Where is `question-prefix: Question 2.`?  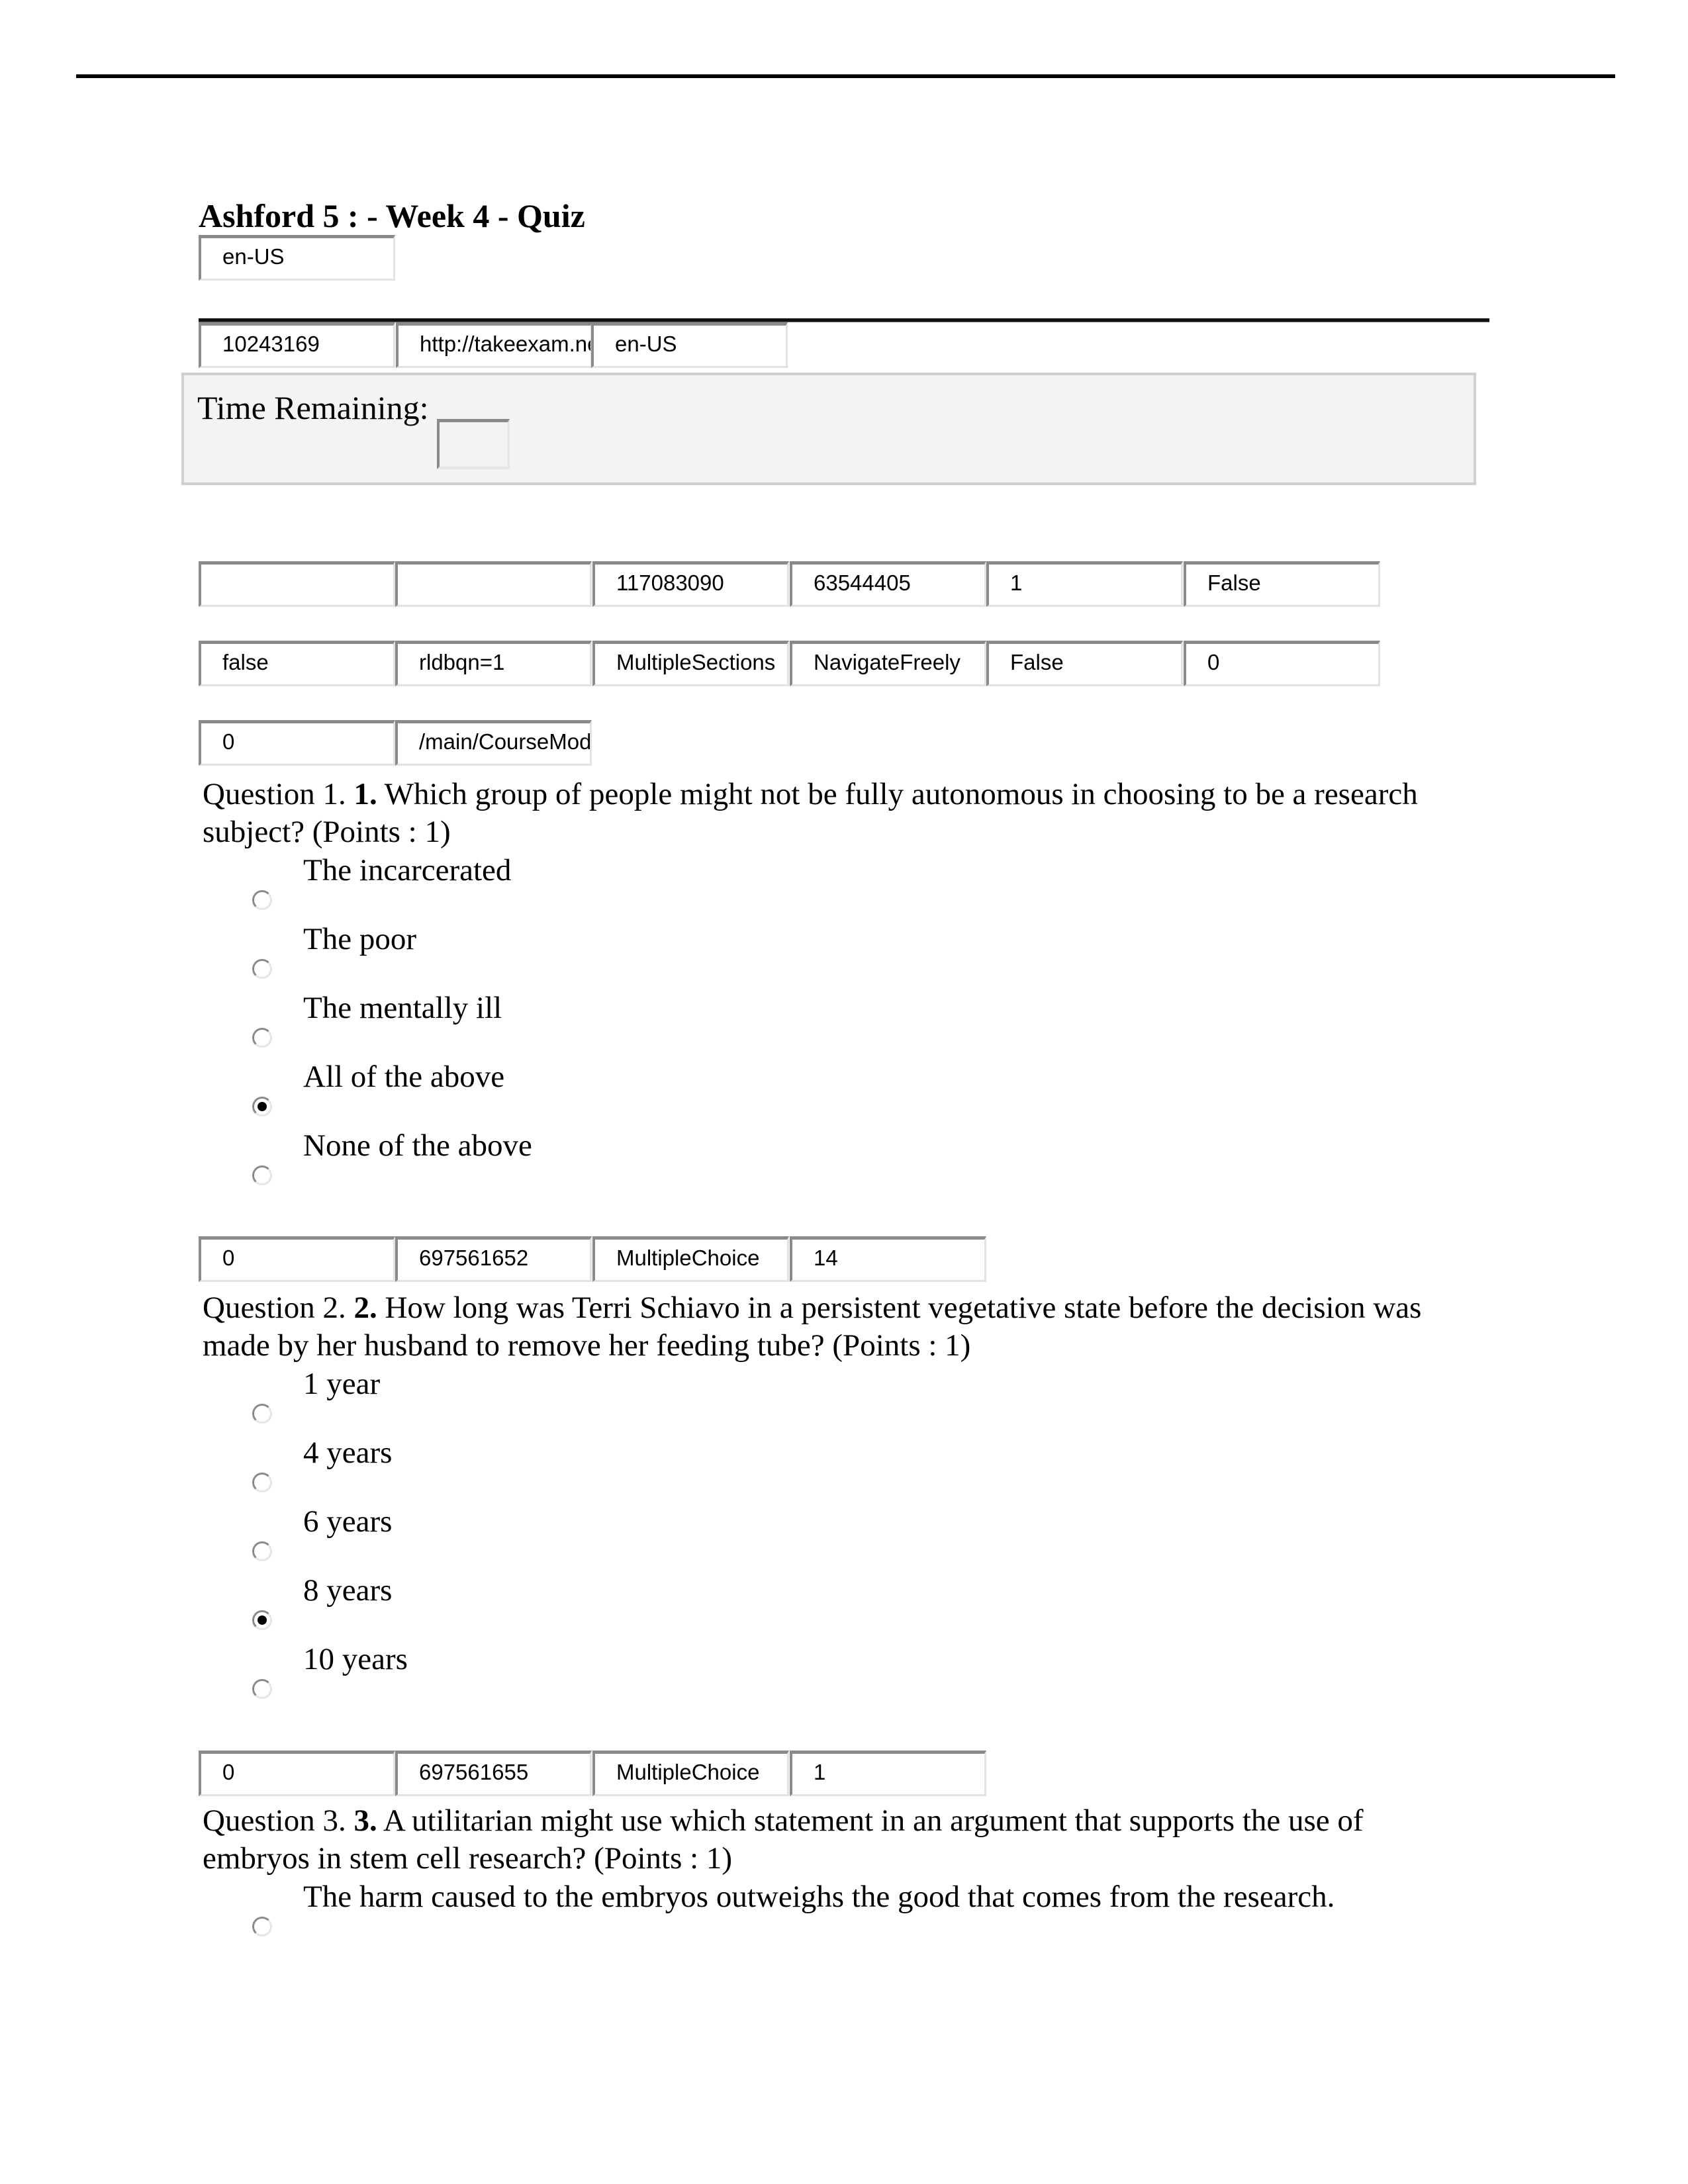
question-prefix: Question 2. is located at coordinates (274, 1308).